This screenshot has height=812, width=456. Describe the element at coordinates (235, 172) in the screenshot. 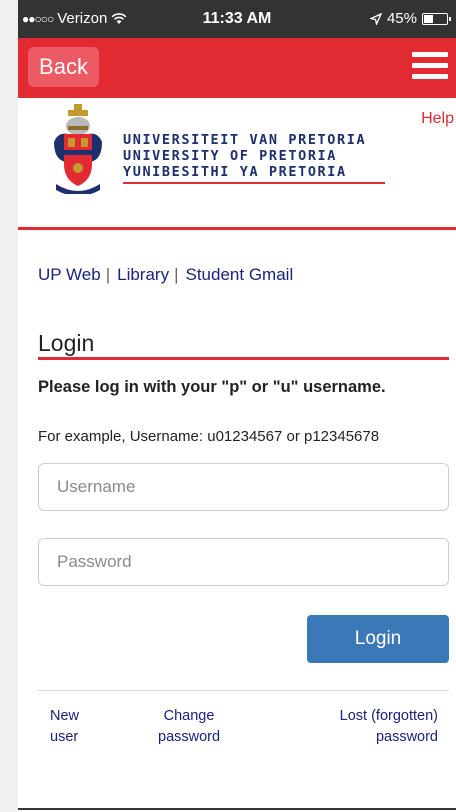

I see `name-sepedi: YUNIBESITHI YA PRETORIA` at that location.